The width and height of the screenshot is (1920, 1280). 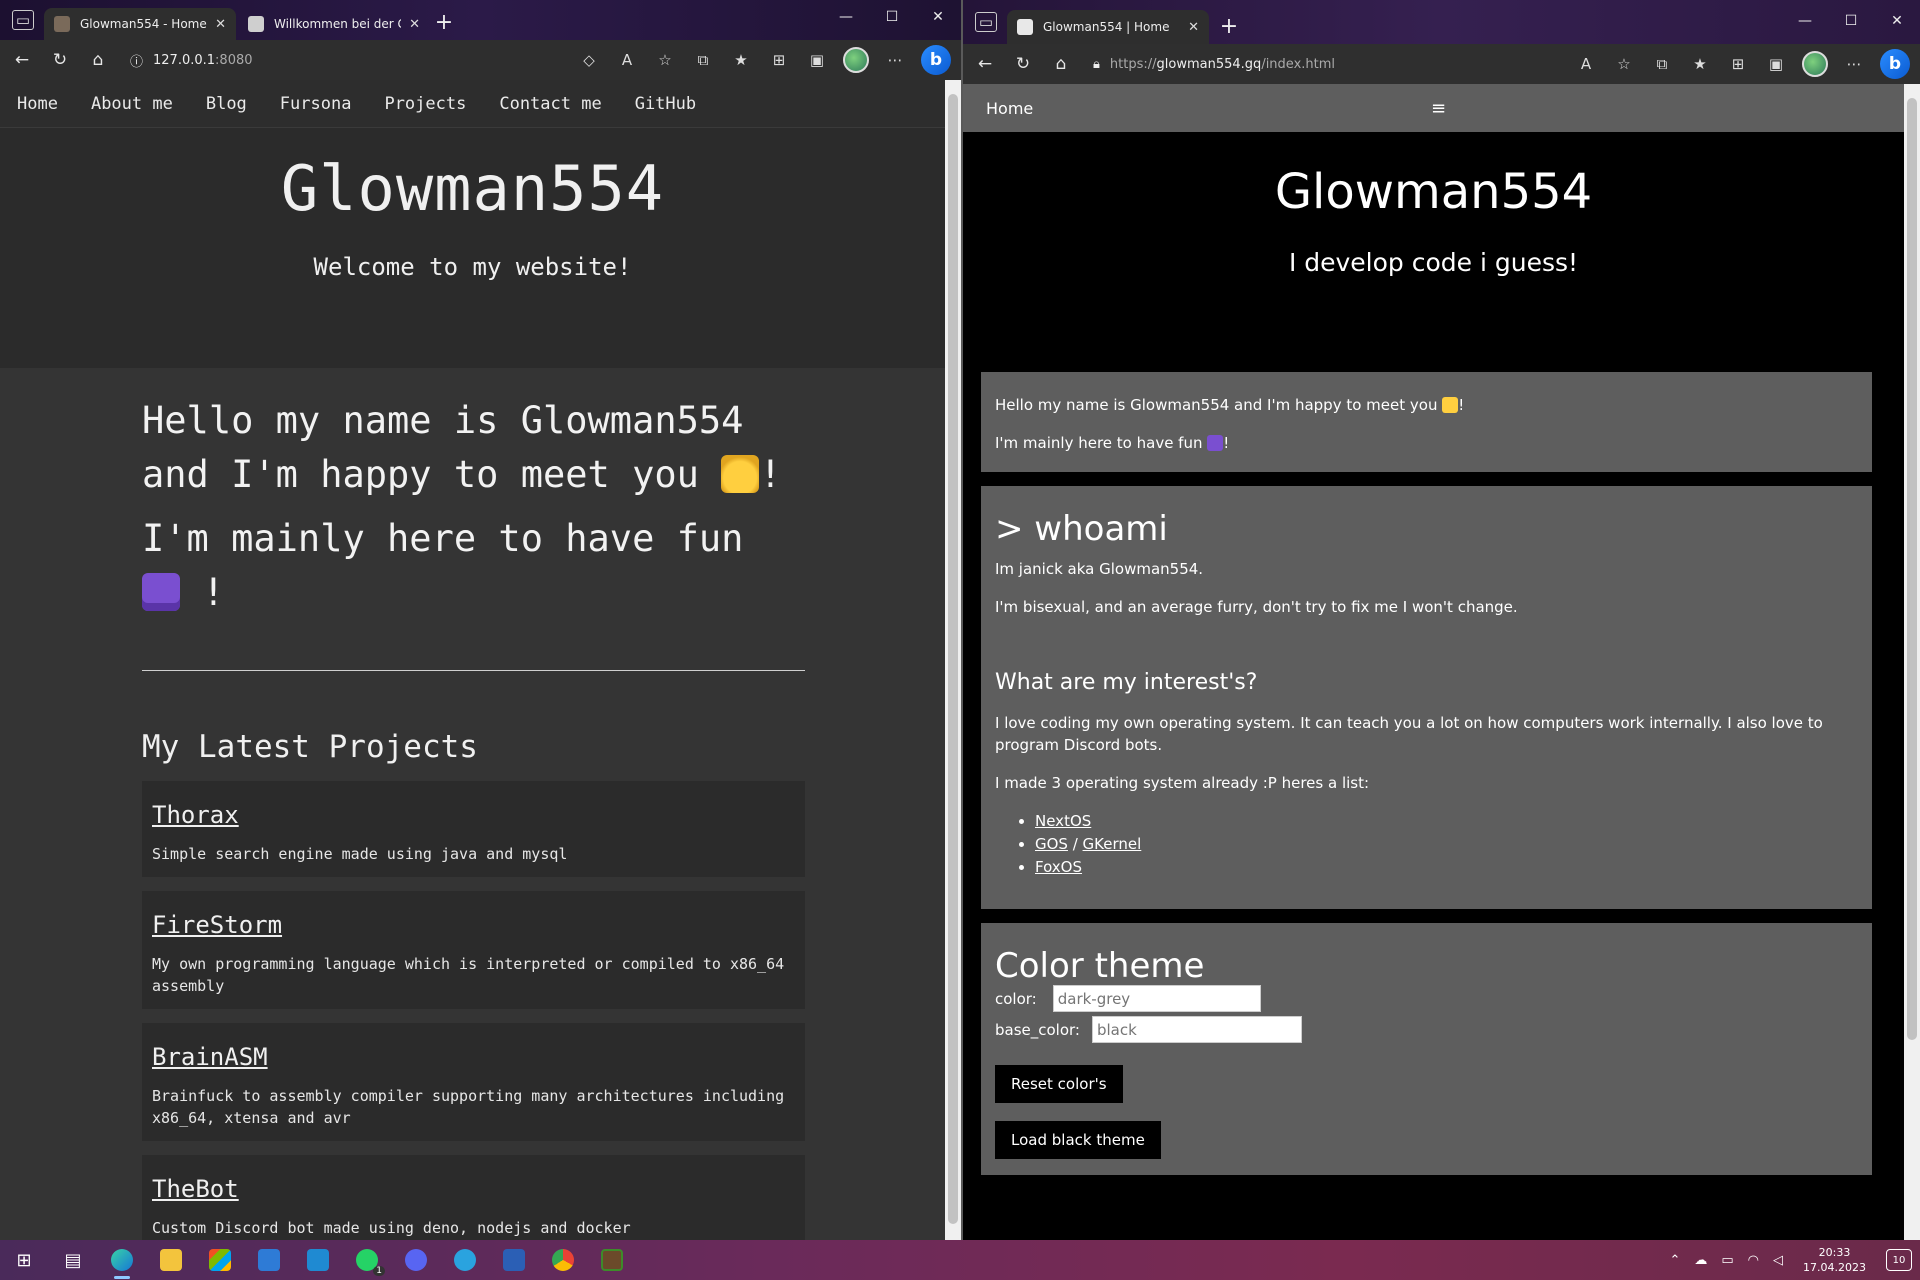 What do you see at coordinates (1196, 1029) in the screenshot?
I see `base-color-input` at bounding box center [1196, 1029].